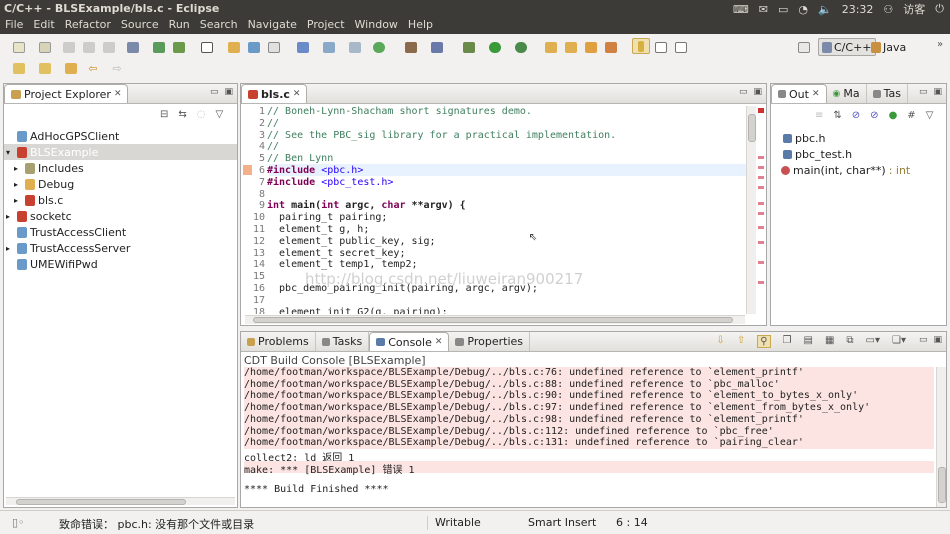 The height and width of the screenshot is (534, 950). I want to click on build-icon, so click(133, 47).